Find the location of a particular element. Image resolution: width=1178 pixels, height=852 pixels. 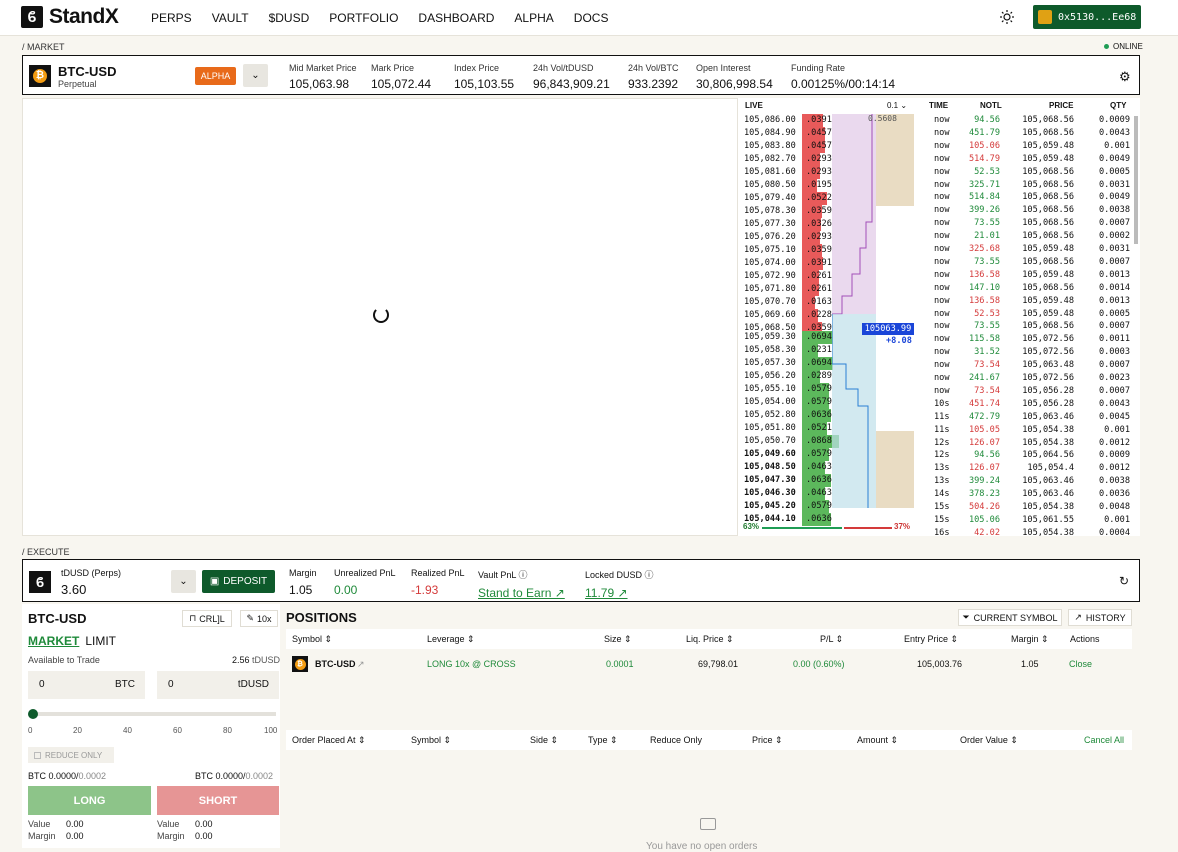

trade-row: now 52.53 105,059.48 0.0005 is located at coordinates (1028, 314).